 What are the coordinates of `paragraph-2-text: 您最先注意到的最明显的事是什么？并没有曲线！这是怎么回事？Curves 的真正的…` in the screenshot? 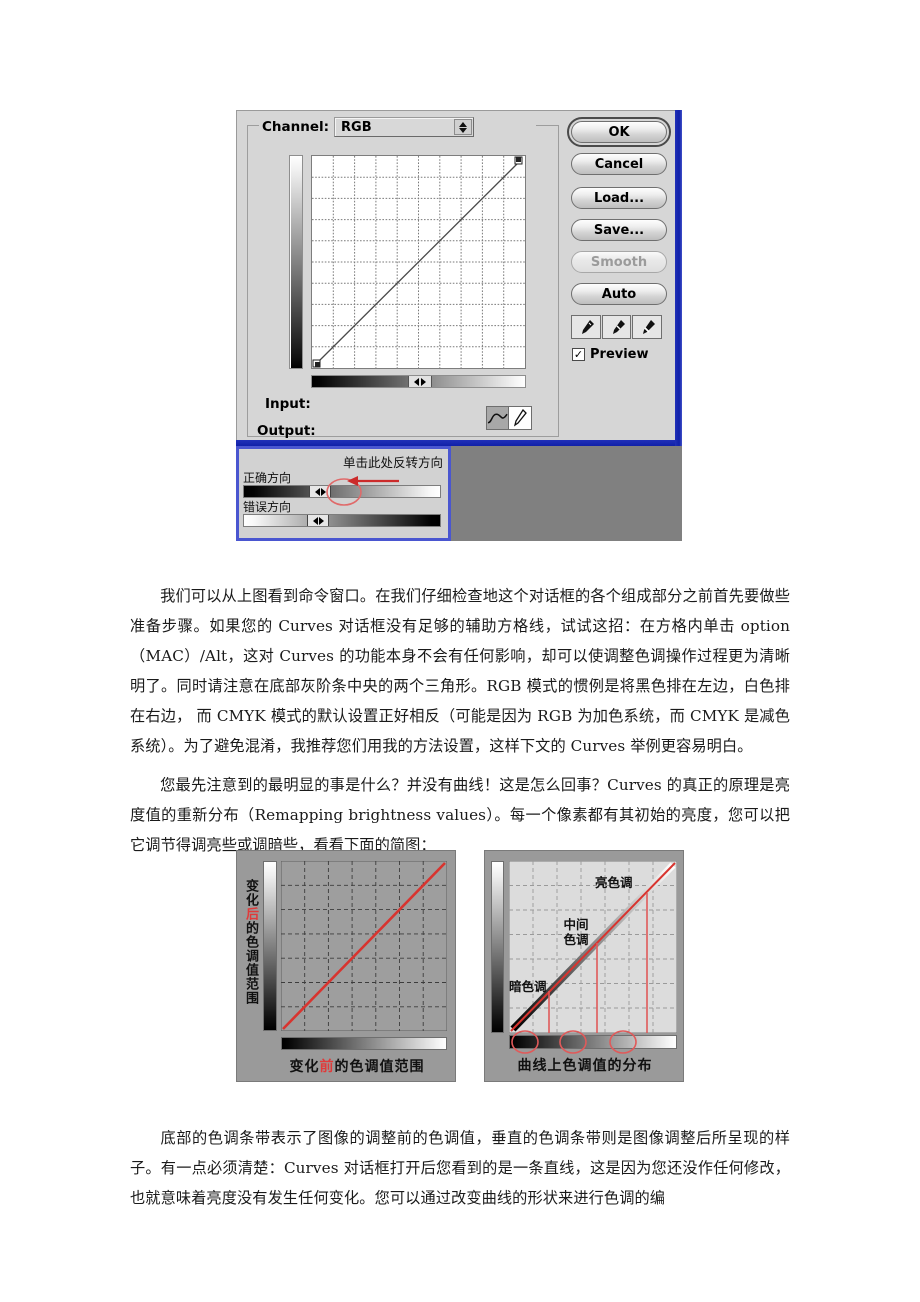 It's located at (460, 815).